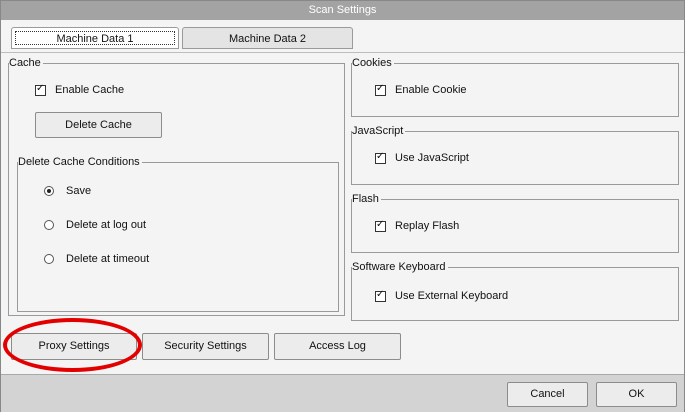 This screenshot has width=685, height=412. What do you see at coordinates (452, 296) in the screenshot?
I see `use-external-keyboard-label: Use External Keyboard` at bounding box center [452, 296].